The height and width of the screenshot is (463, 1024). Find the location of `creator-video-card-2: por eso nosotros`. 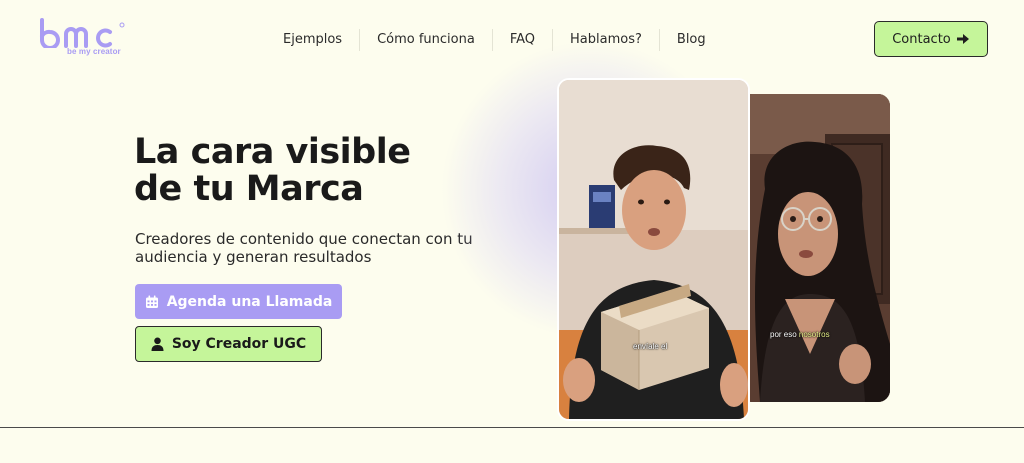

creator-video-card-2: por eso nosotros is located at coordinates (815, 248).